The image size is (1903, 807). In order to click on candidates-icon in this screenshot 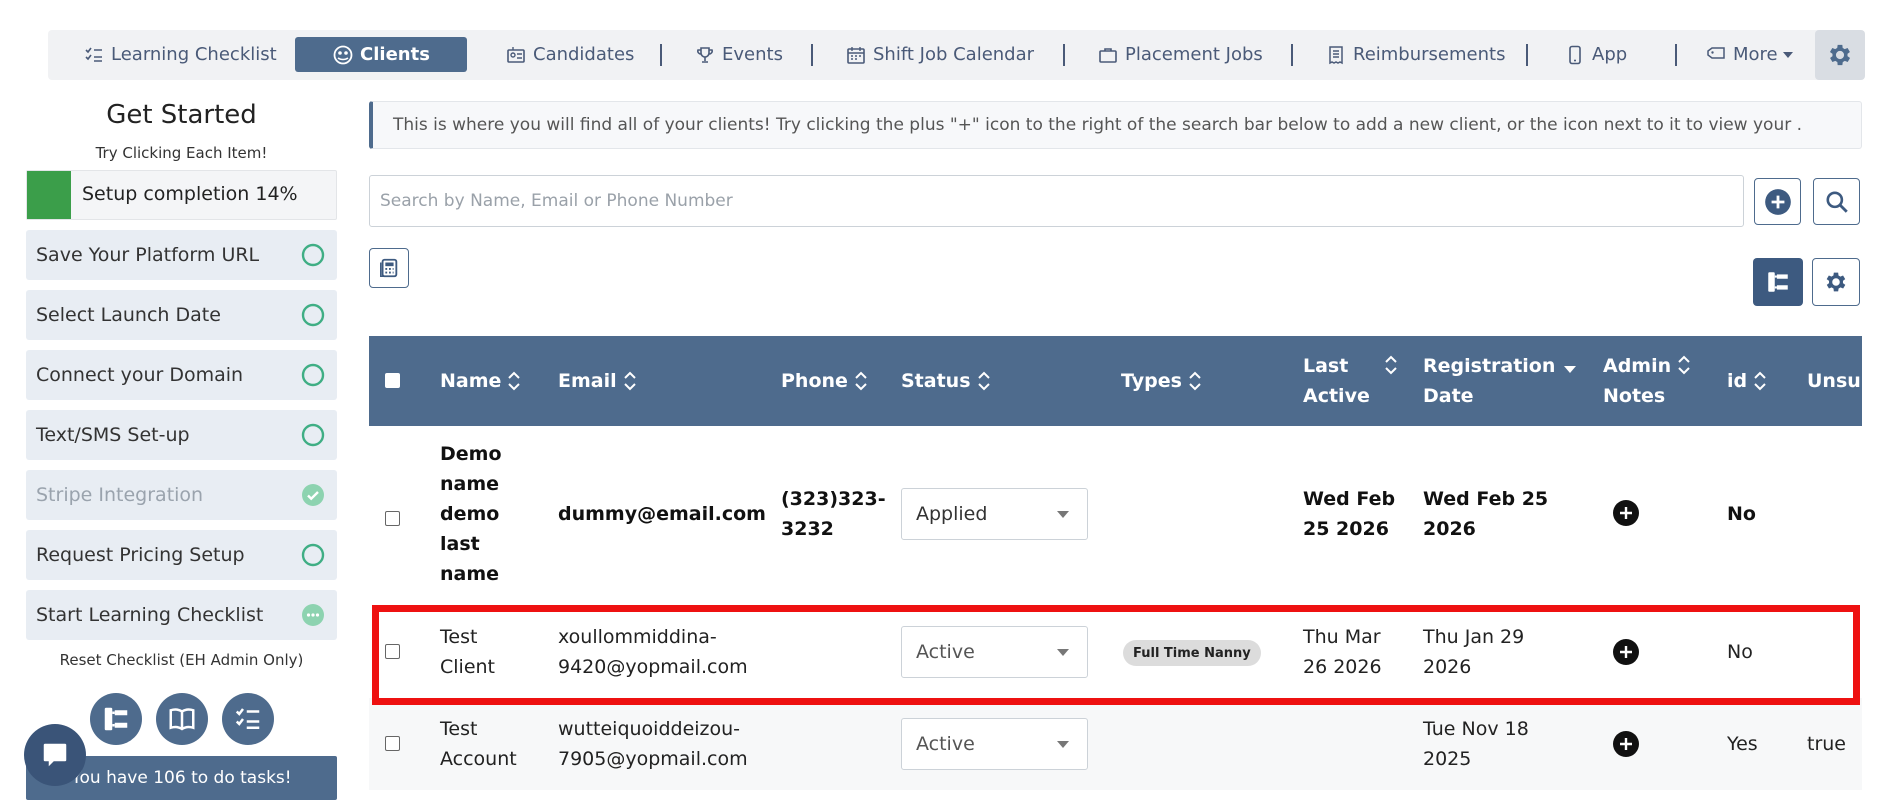, I will do `click(516, 55)`.